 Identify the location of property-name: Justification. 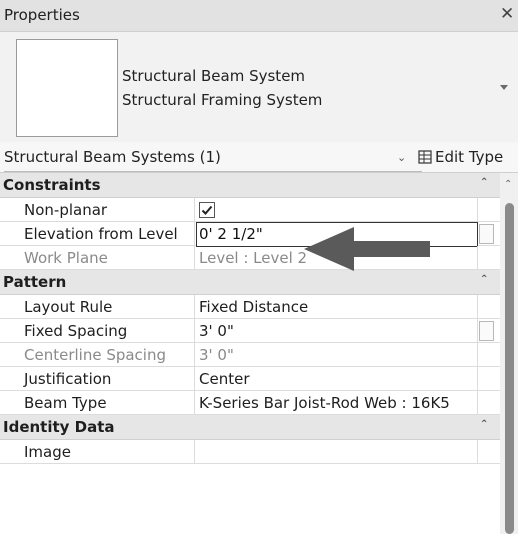
(97, 379).